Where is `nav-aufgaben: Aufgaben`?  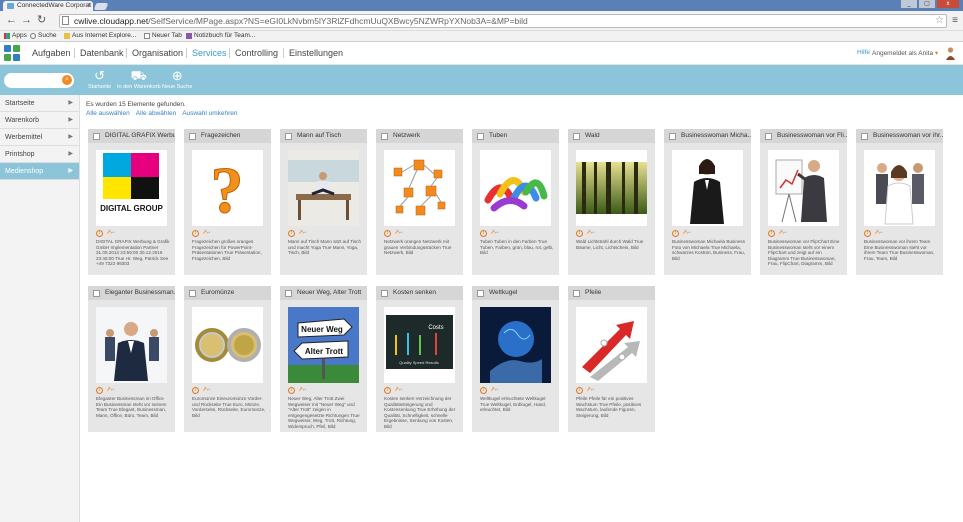
nav-aufgaben: Aufgaben is located at coordinates (51, 53).